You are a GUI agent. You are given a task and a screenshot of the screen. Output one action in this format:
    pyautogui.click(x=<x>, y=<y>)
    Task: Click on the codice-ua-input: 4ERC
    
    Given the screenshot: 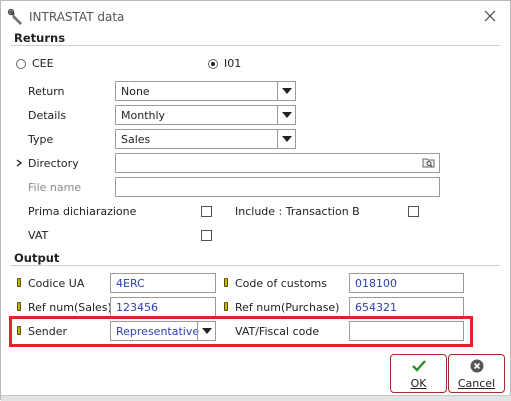 What is the action you would take?
    pyautogui.click(x=163, y=283)
    